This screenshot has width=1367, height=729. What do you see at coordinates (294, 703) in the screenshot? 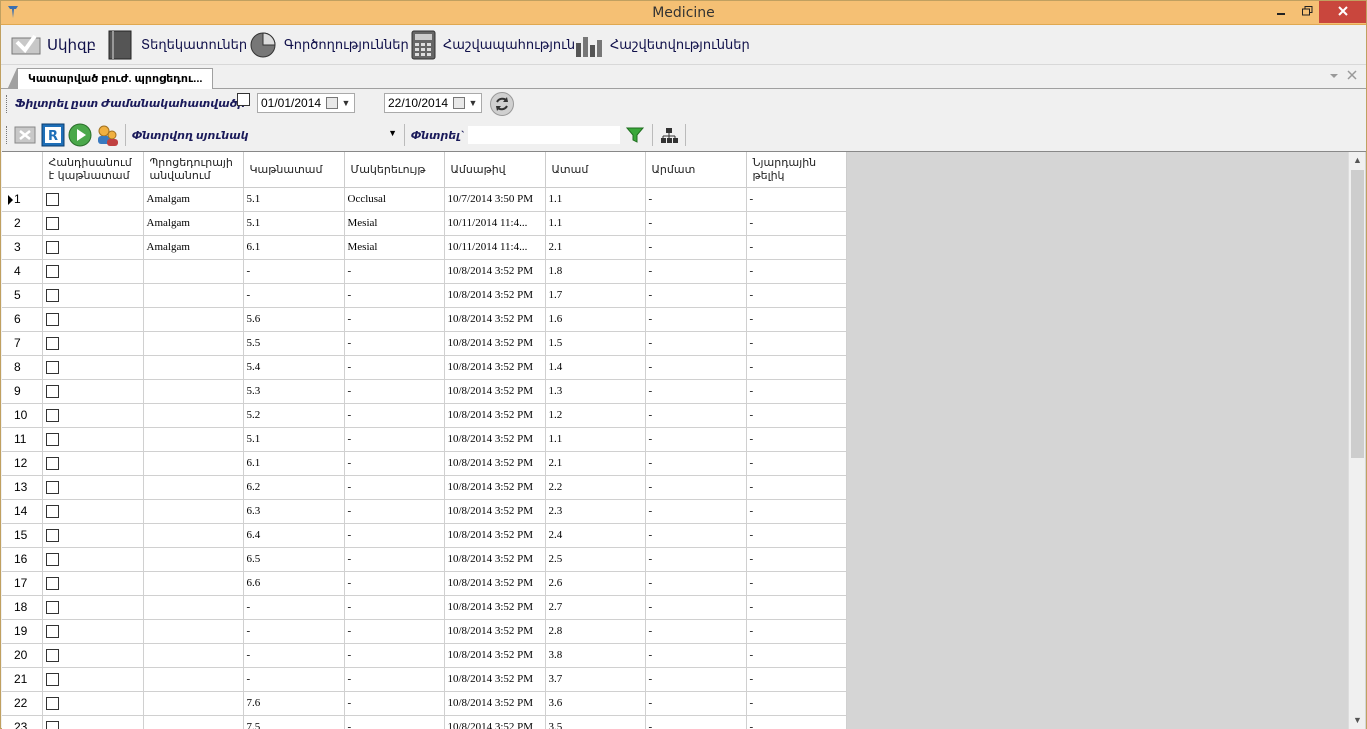
I see `cell-milk: 7.6` at bounding box center [294, 703].